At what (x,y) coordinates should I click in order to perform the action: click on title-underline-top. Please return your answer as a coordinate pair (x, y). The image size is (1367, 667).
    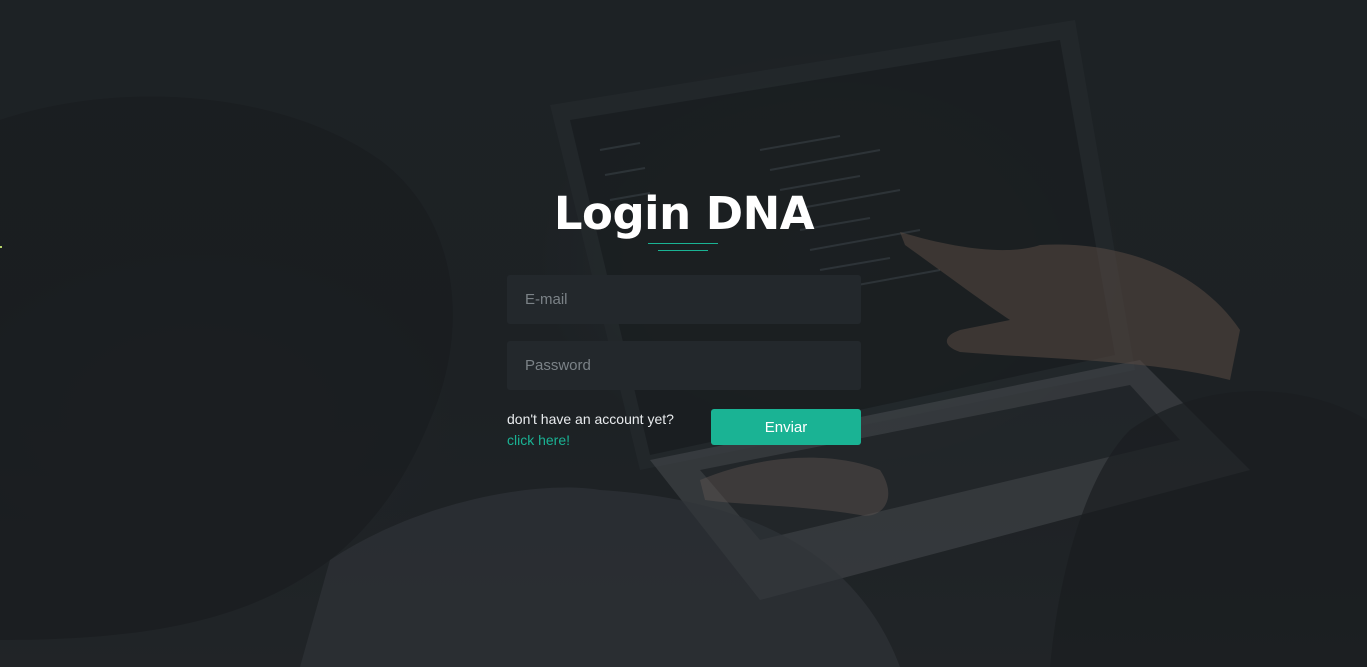
    Looking at the image, I should click on (683, 243).